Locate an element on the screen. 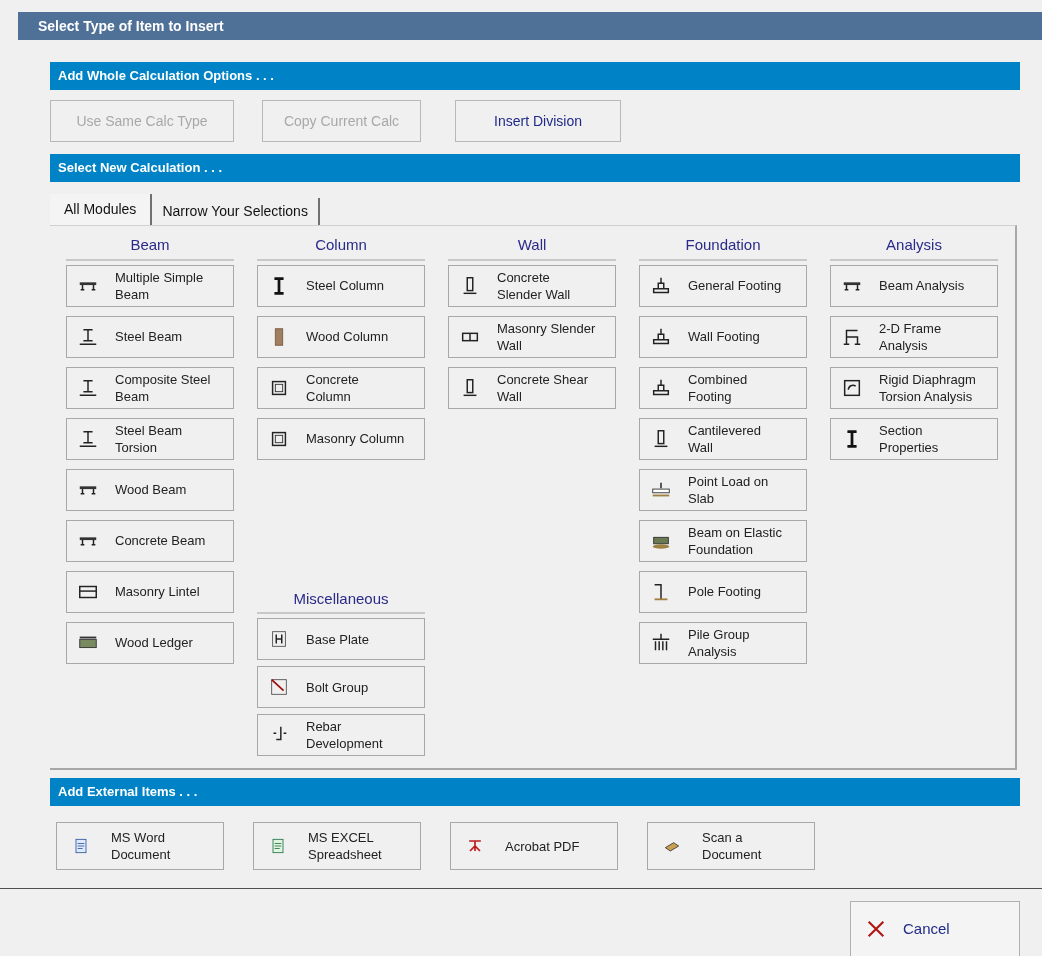  module-button: Section Properties is located at coordinates (914, 438).